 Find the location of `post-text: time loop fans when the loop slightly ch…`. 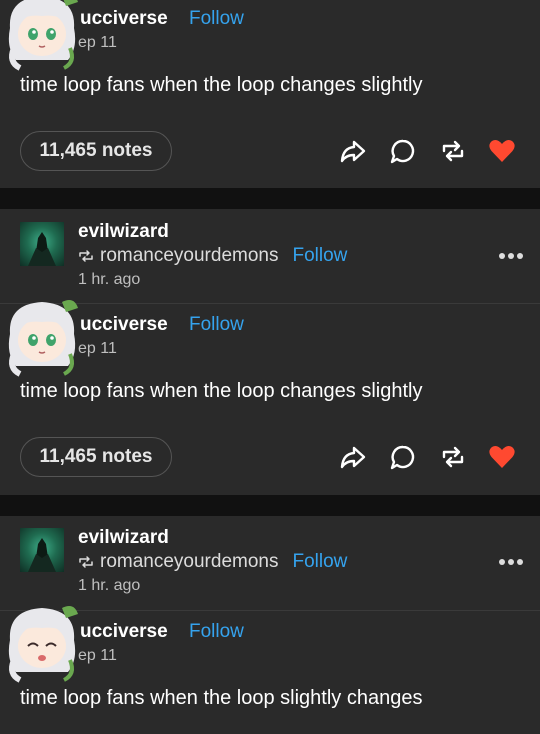

post-text: time loop fans when the loop slightly ch… is located at coordinates (221, 698).